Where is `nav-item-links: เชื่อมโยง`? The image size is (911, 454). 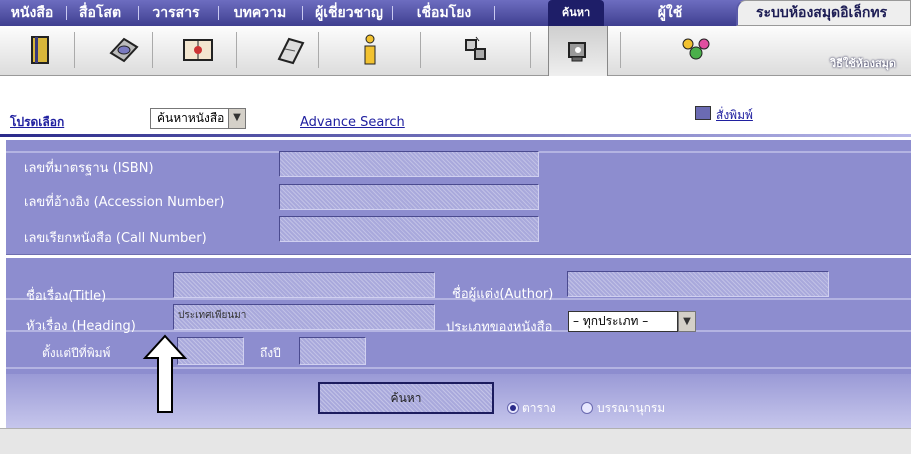
nav-item-links: เชื่อมโยง is located at coordinates (444, 13).